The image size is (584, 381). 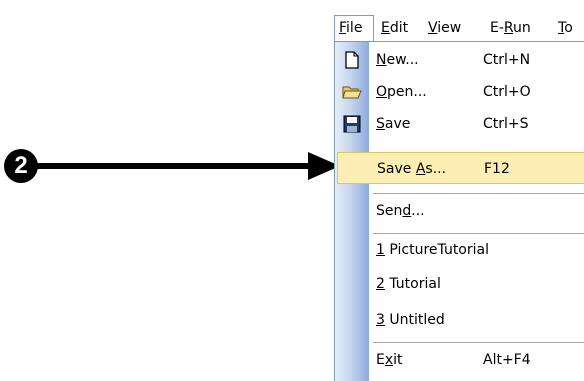 I want to click on menu-item-label: 2 Tutorial, so click(x=408, y=284).